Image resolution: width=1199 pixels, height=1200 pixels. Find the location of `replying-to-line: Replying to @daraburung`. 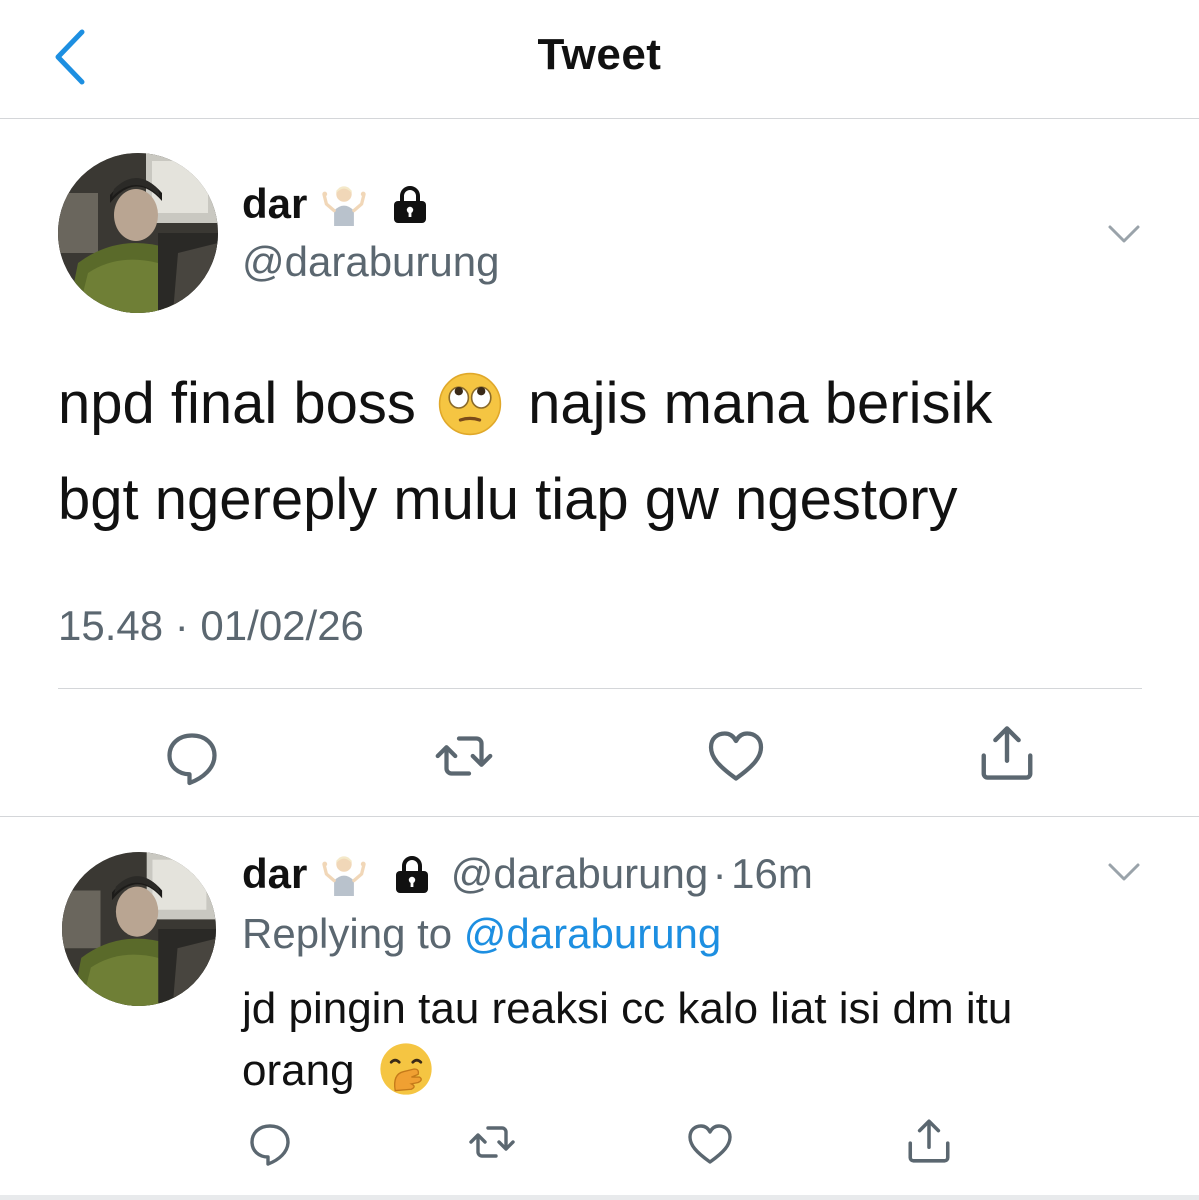

replying-to-line: Replying to @daraburung is located at coordinates (481, 934).